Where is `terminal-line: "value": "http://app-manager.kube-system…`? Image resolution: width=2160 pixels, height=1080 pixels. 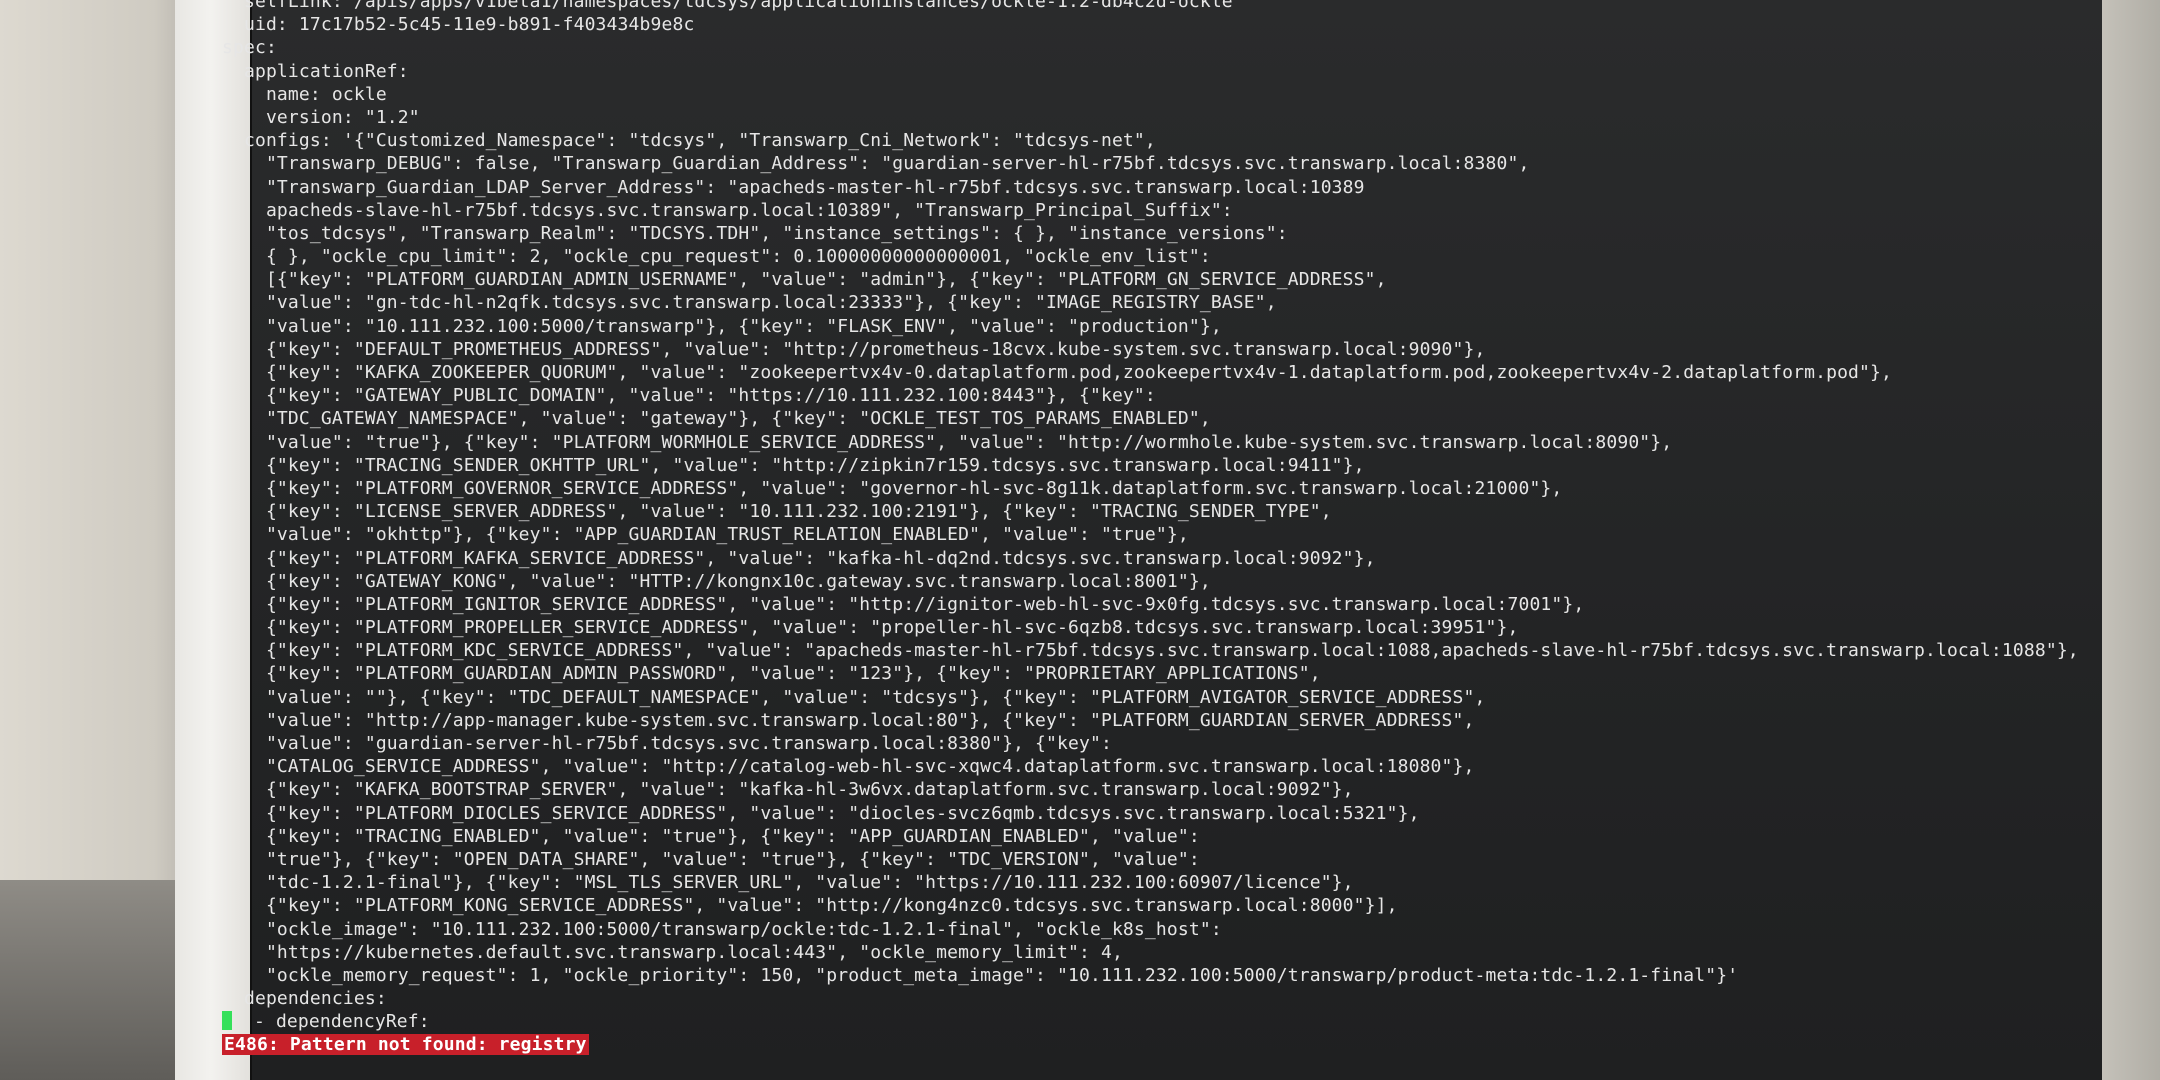
terminal-line: "value": "http://app-manager.kube-system… is located at coordinates (848, 720).